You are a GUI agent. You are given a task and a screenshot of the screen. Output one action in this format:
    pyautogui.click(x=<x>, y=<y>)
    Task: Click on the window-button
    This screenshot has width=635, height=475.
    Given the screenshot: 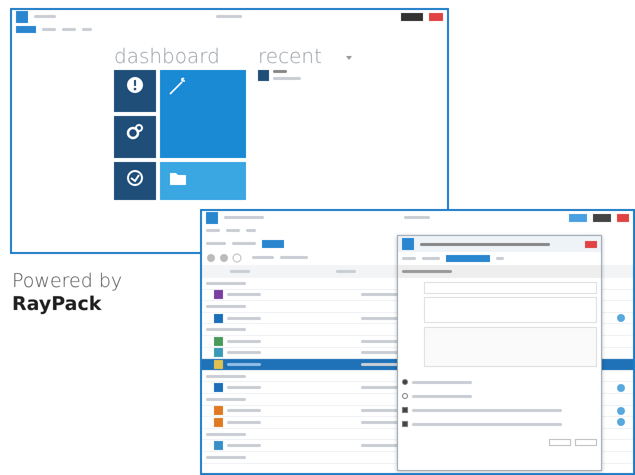 What is the action you would take?
    pyautogui.click(x=602, y=218)
    